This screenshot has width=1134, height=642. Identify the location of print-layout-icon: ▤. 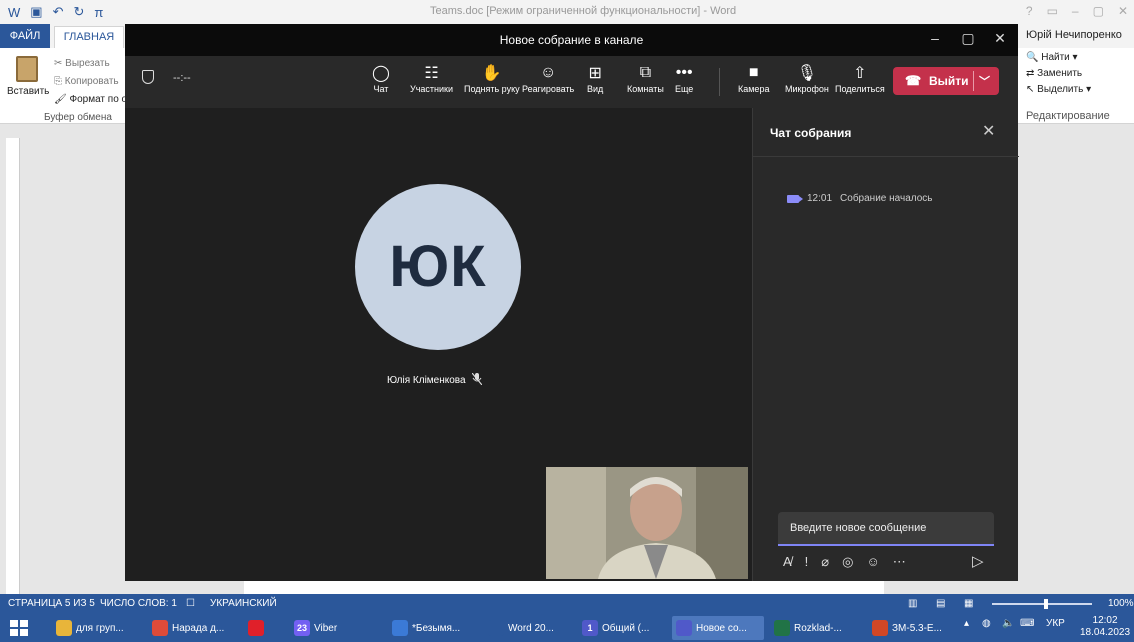
(940, 603).